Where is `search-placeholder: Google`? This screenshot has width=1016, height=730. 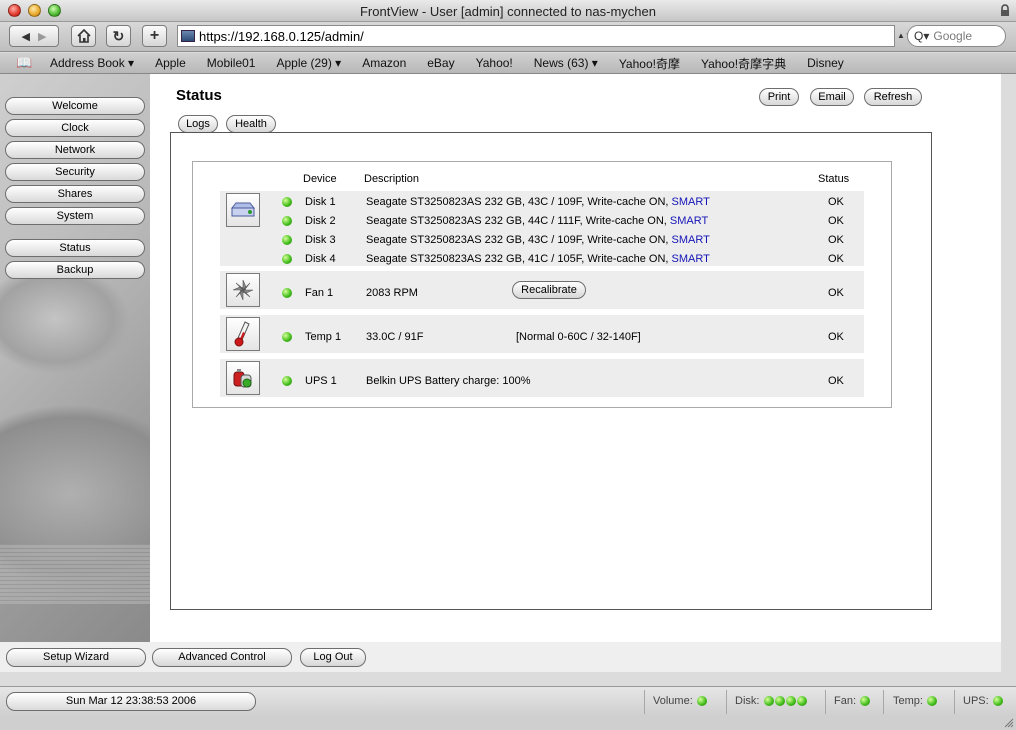 search-placeholder: Google is located at coordinates (953, 36).